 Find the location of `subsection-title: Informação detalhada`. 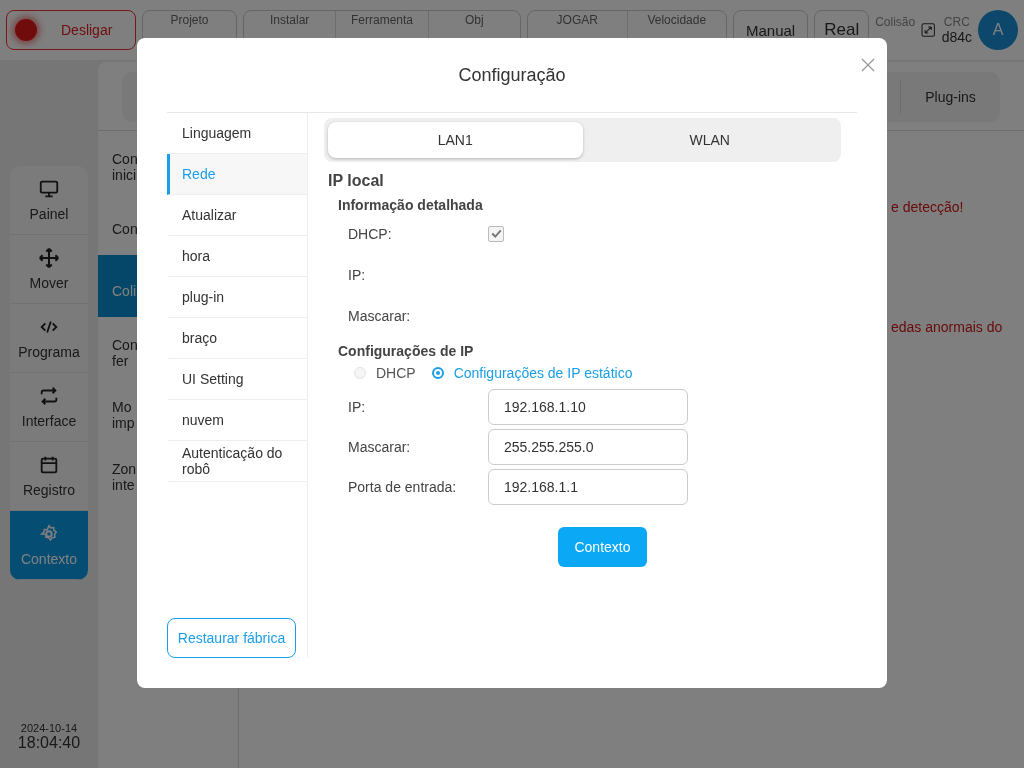

subsection-title: Informação detalhada is located at coordinates (411, 205).